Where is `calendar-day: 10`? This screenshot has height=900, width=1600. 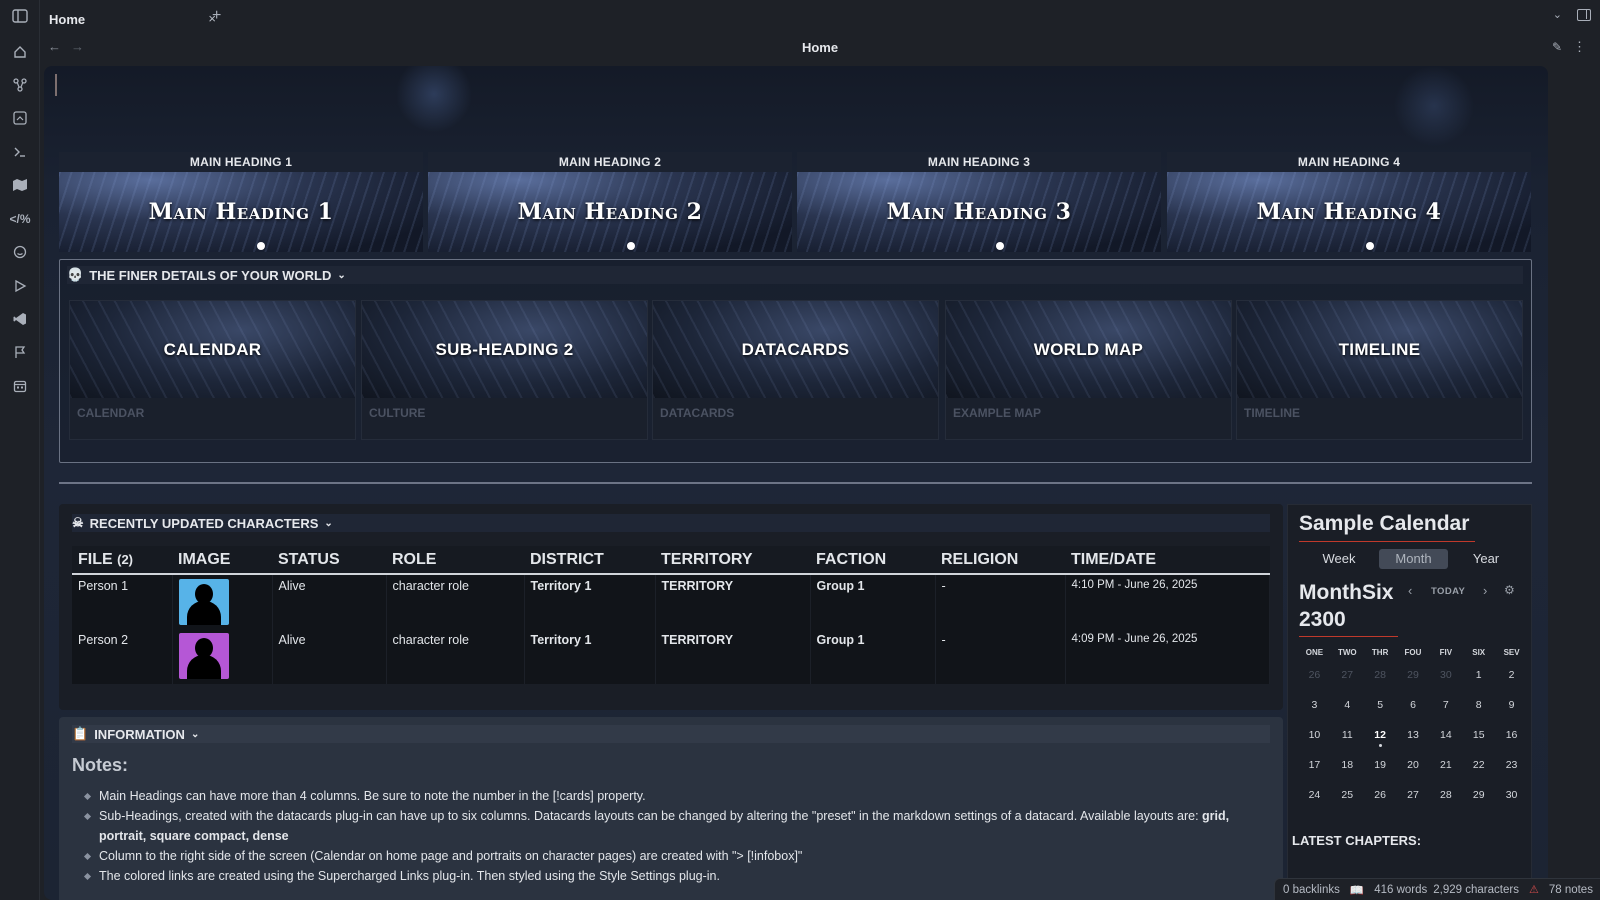
calendar-day: 10 is located at coordinates (1314, 742).